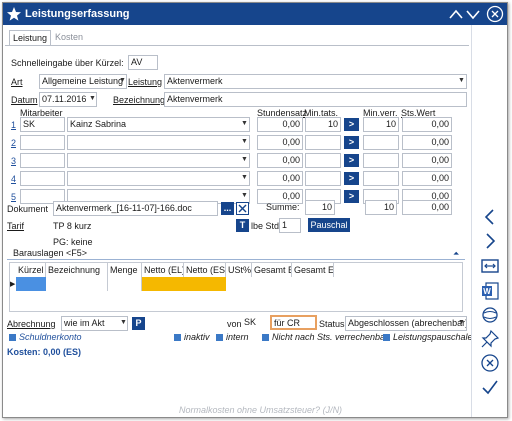  I want to click on row-number: 5, so click(14, 197).